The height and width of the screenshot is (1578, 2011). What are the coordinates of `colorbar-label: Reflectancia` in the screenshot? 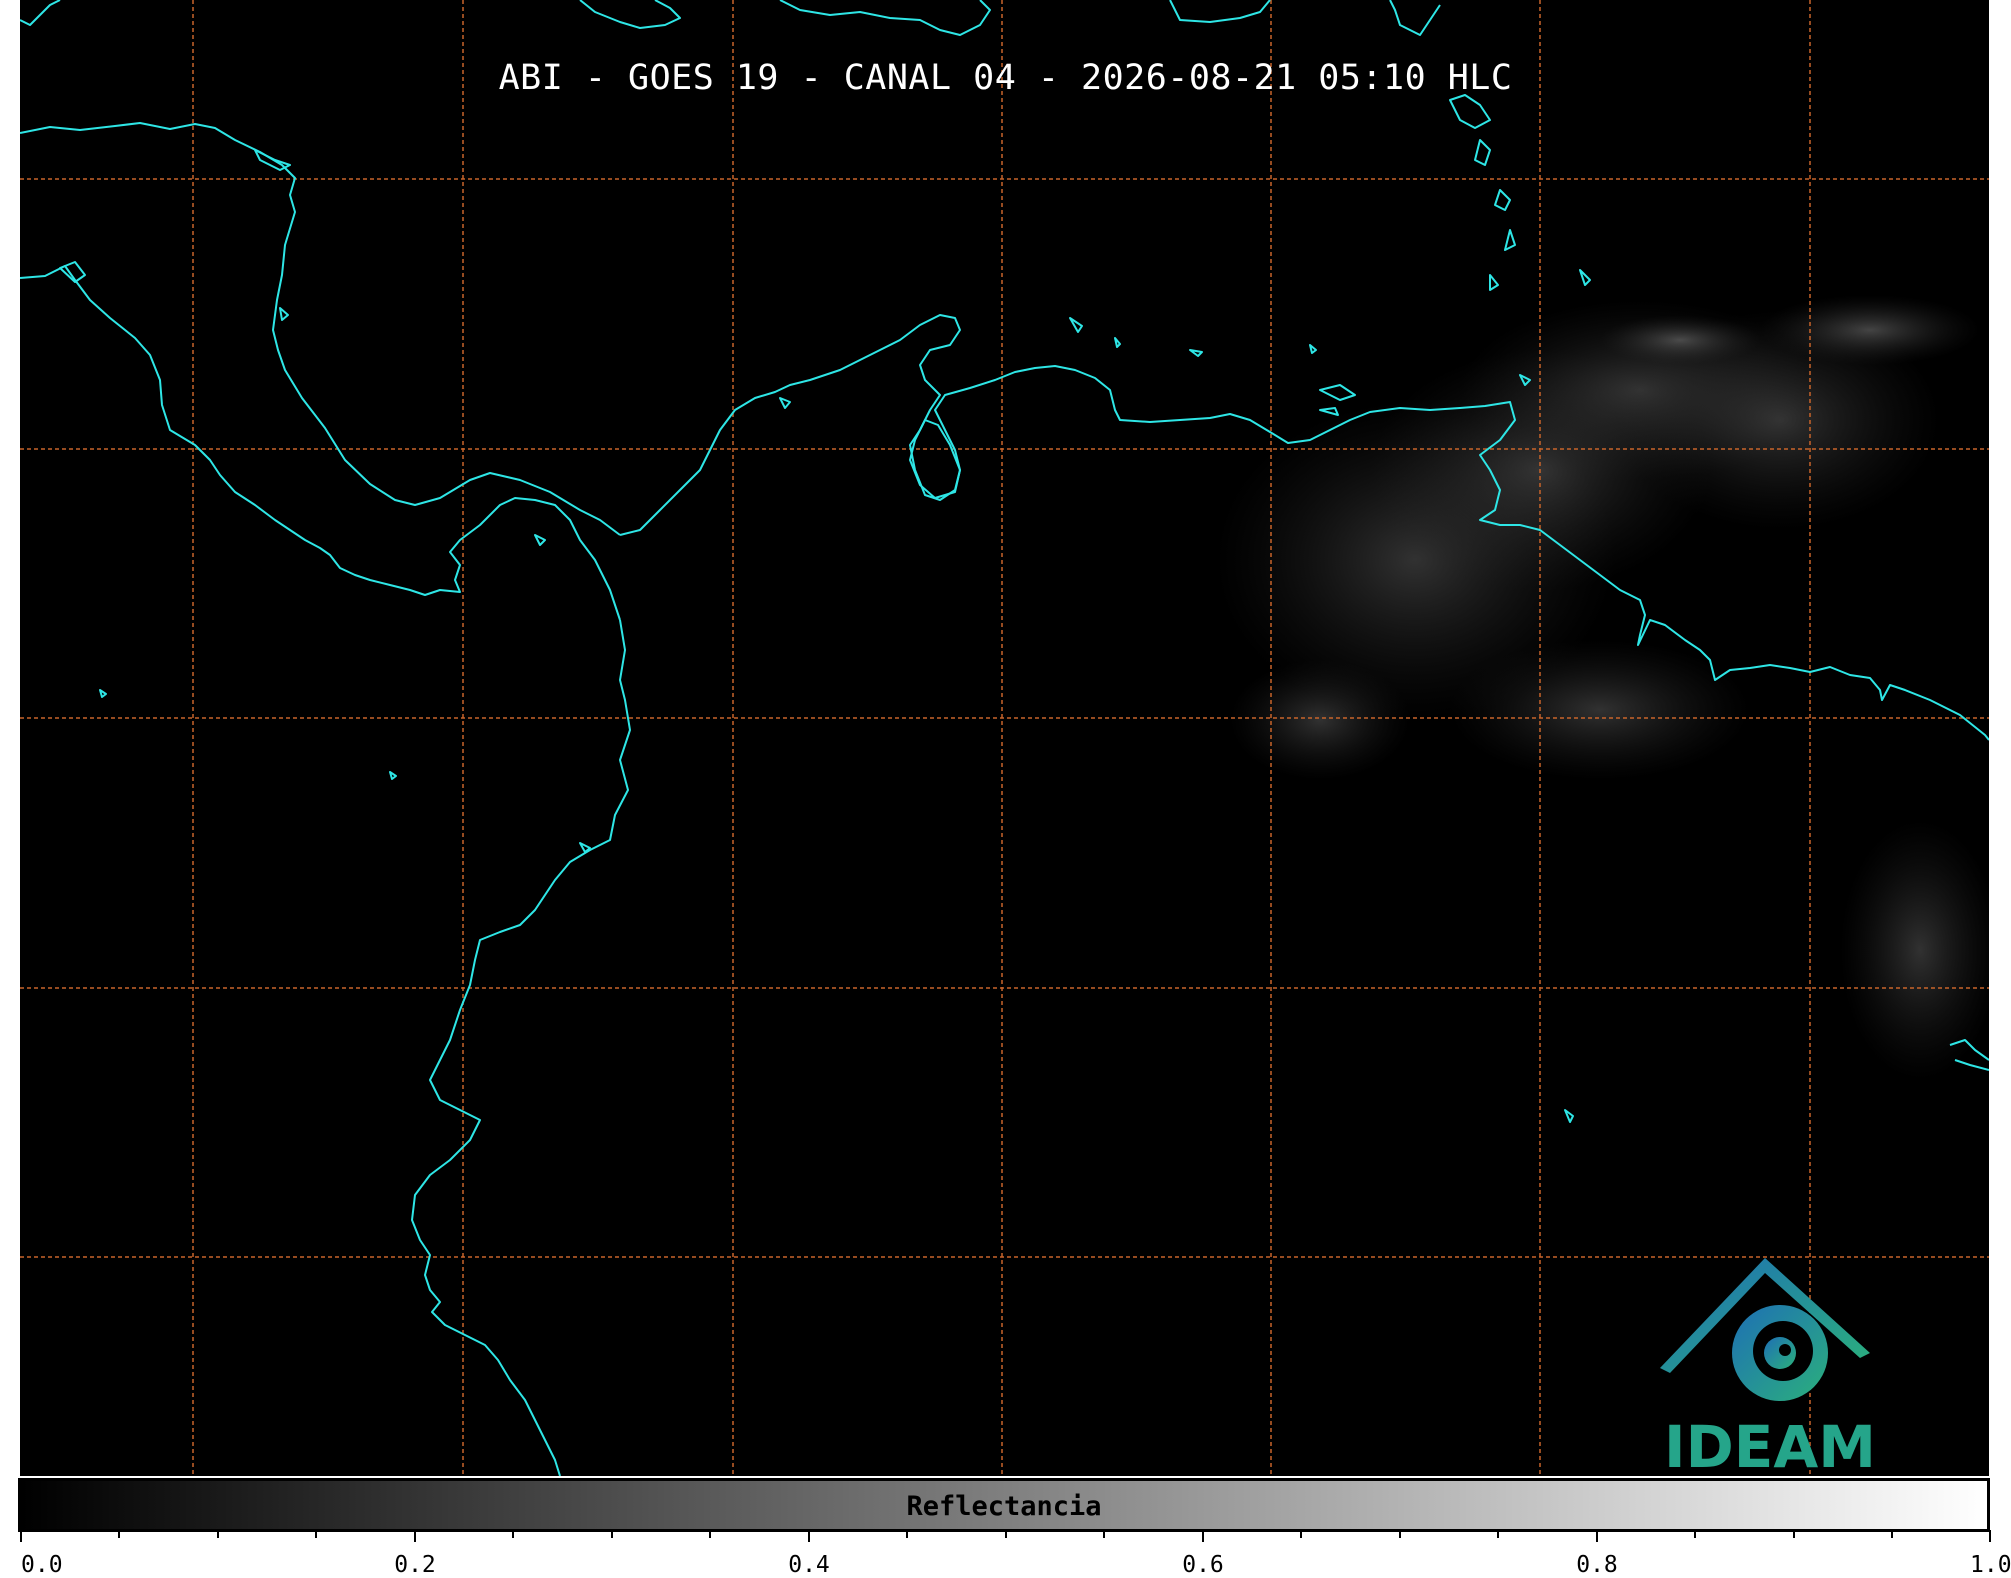 It's located at (1004, 1506).